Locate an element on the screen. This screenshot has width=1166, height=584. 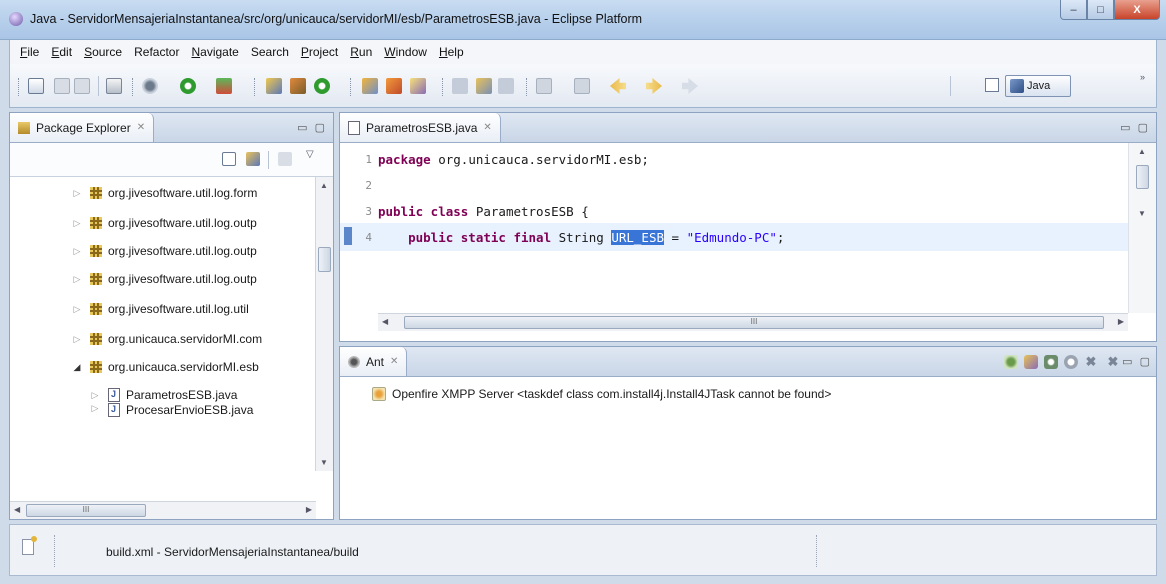
link-with-editor-icon is located at coordinates (253, 159).